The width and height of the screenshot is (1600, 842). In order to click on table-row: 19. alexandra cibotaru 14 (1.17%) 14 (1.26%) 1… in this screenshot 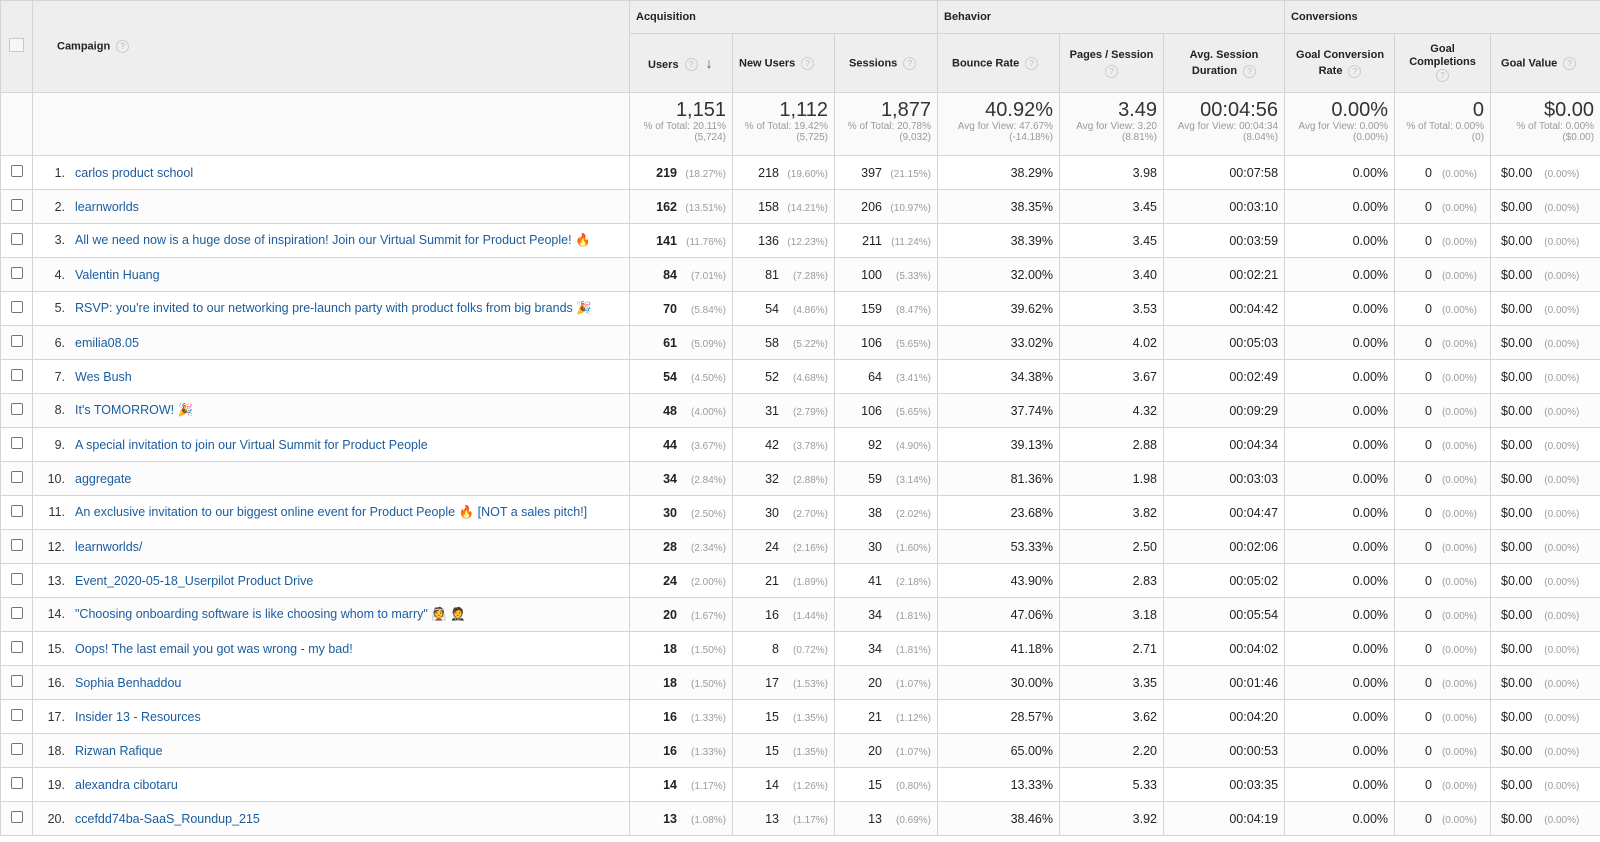, I will do `click(800, 784)`.